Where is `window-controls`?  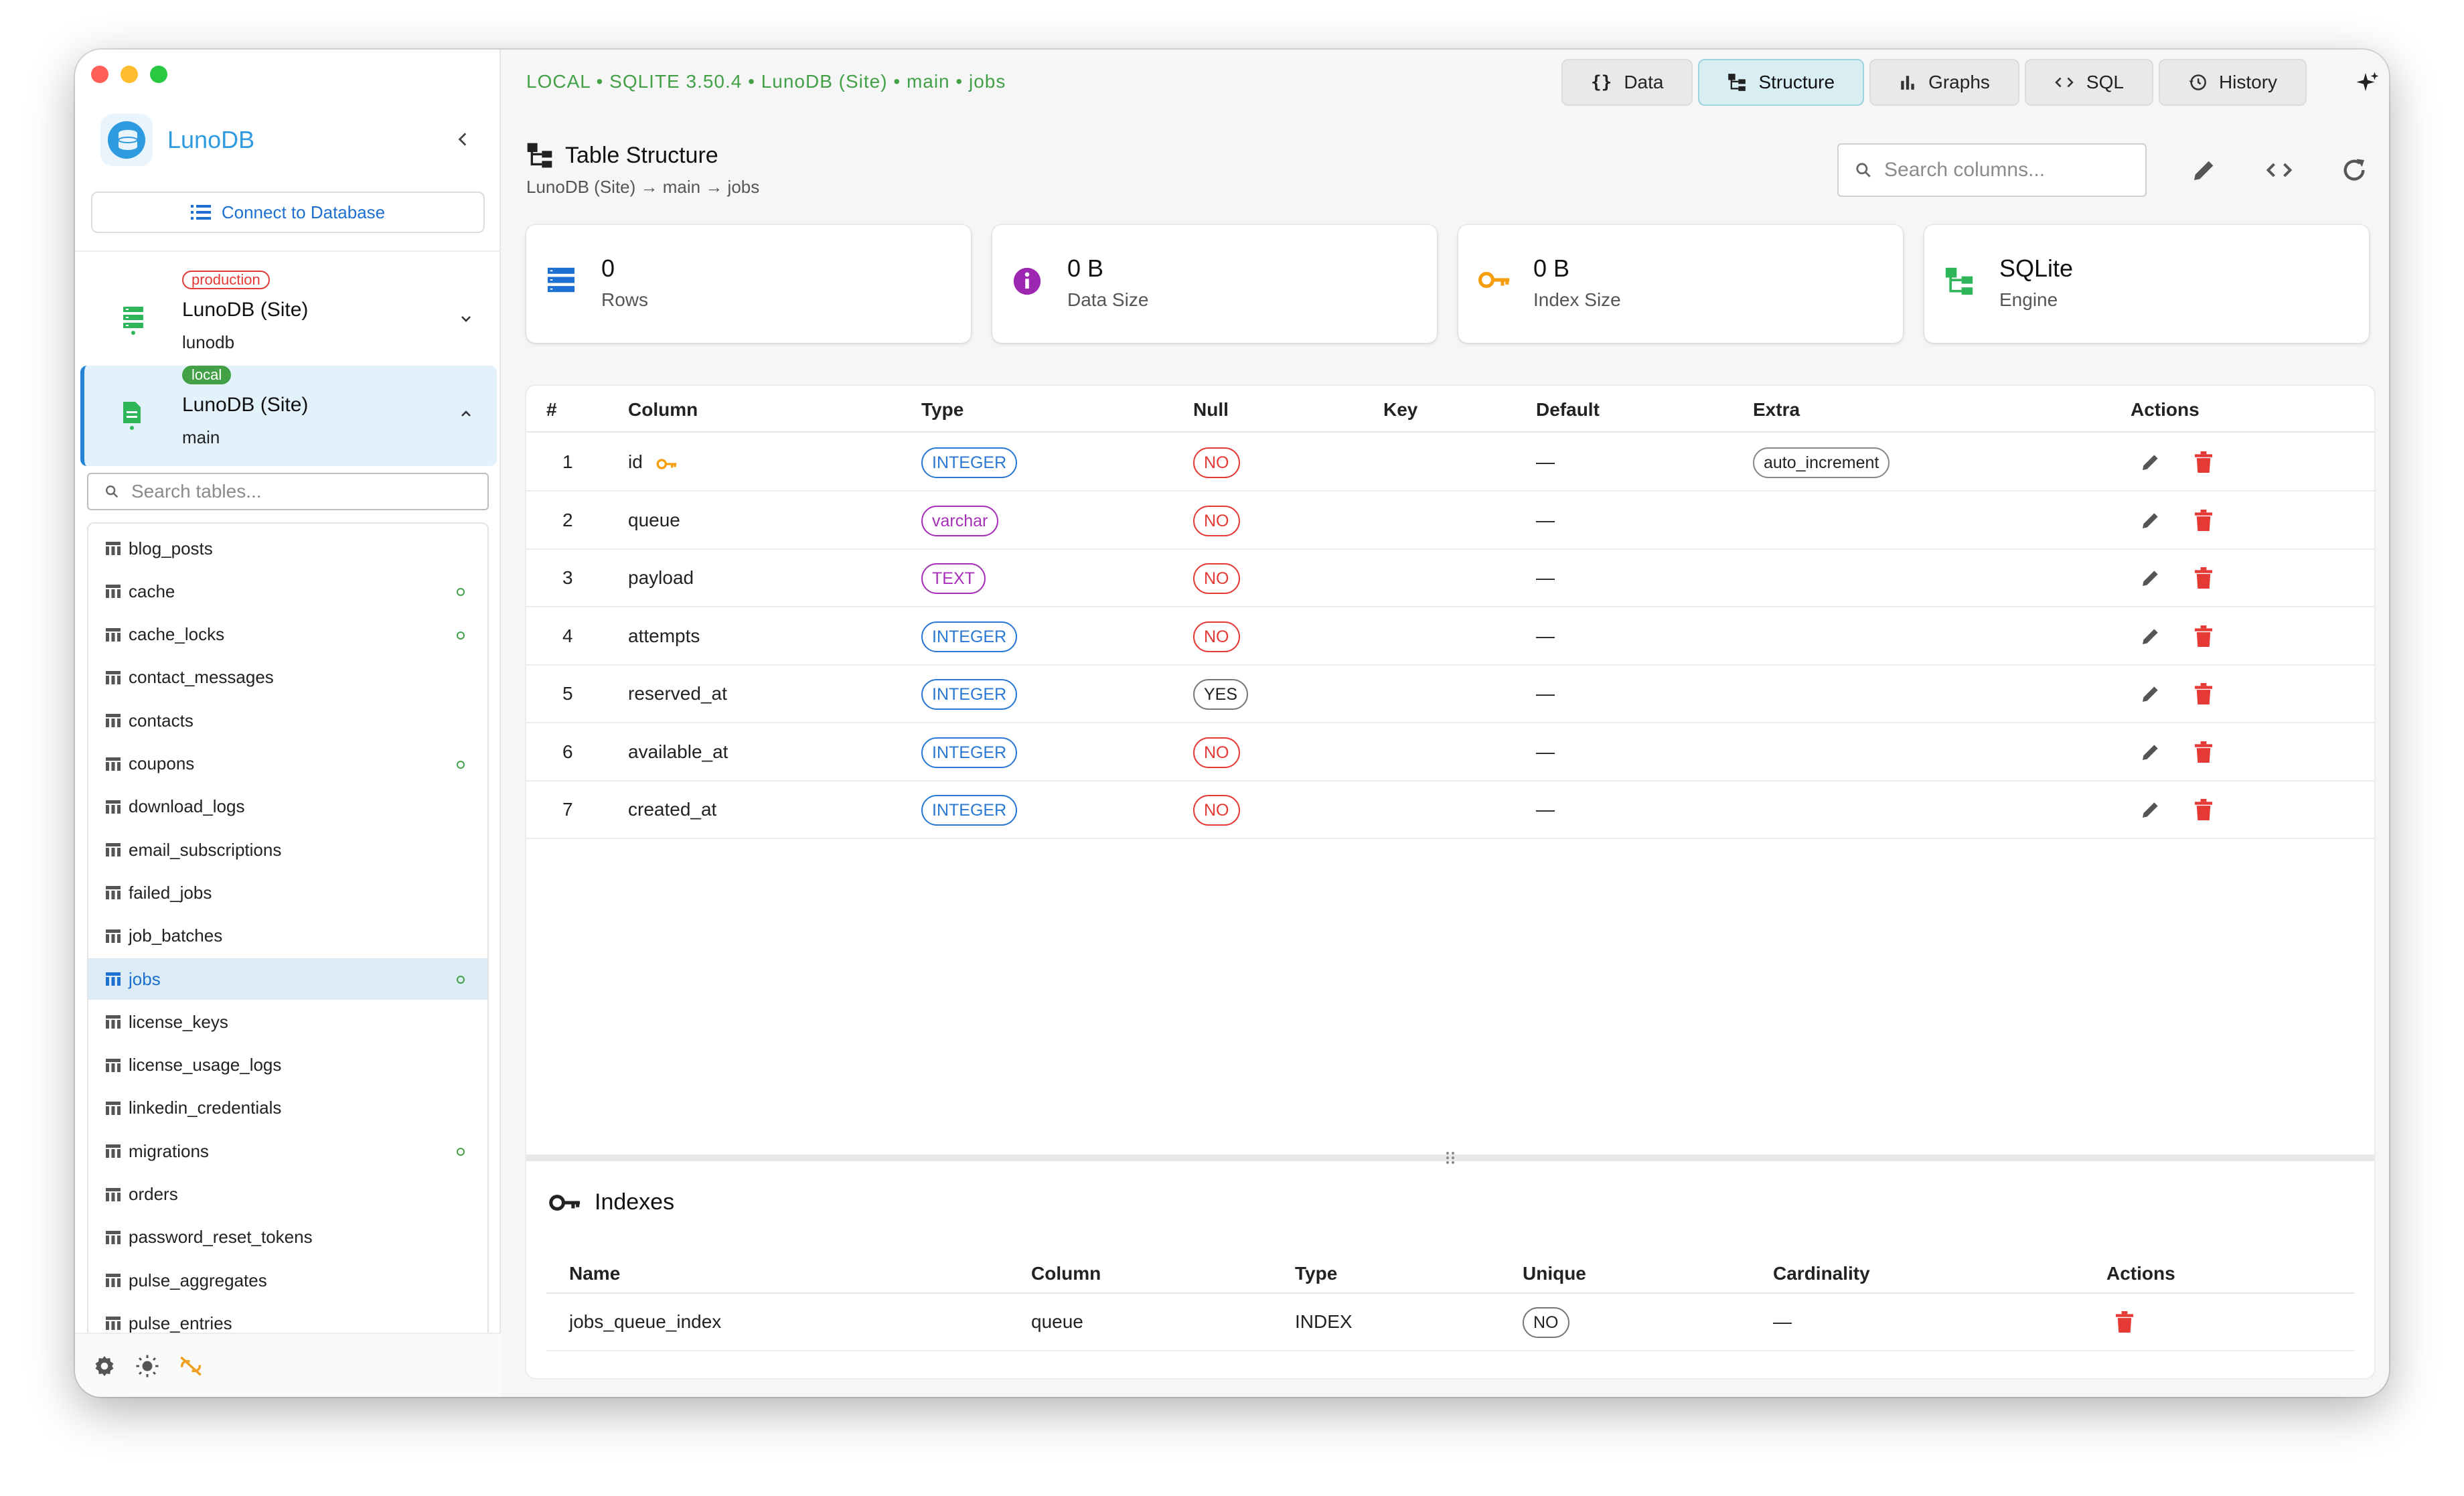 window-controls is located at coordinates (129, 75).